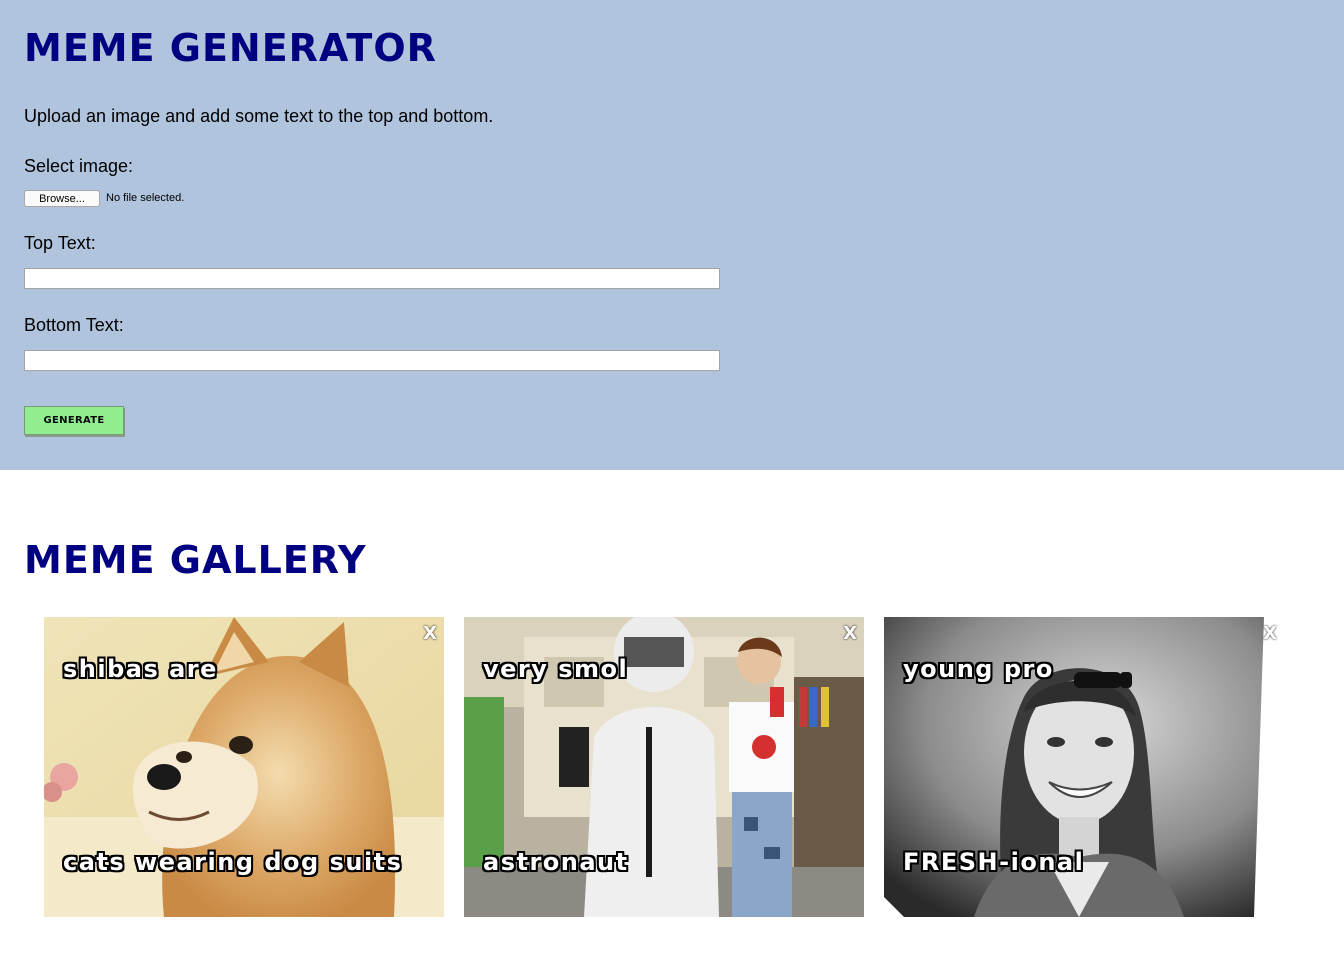 This screenshot has height=953, width=1344. I want to click on meme-top-text: shibas are, so click(140, 669).